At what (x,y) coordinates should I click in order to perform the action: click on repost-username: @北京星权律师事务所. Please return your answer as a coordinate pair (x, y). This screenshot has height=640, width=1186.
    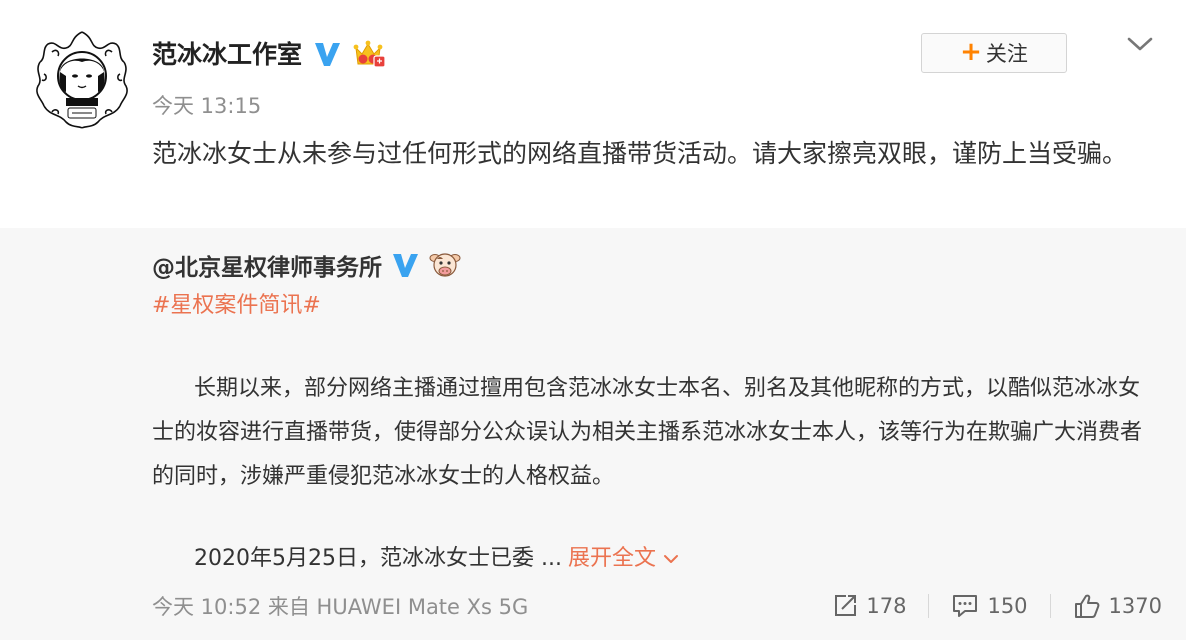
    Looking at the image, I should click on (267, 265).